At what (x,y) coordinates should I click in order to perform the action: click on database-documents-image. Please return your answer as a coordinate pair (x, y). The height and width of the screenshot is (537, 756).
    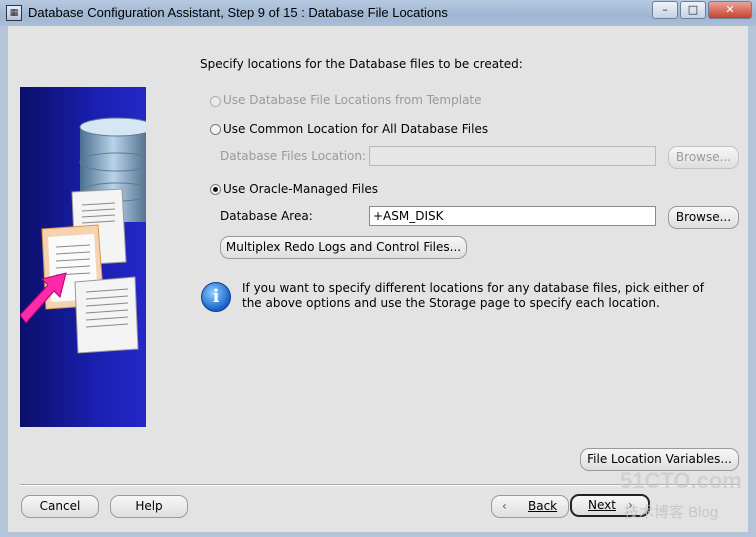
    Looking at the image, I should click on (83, 235).